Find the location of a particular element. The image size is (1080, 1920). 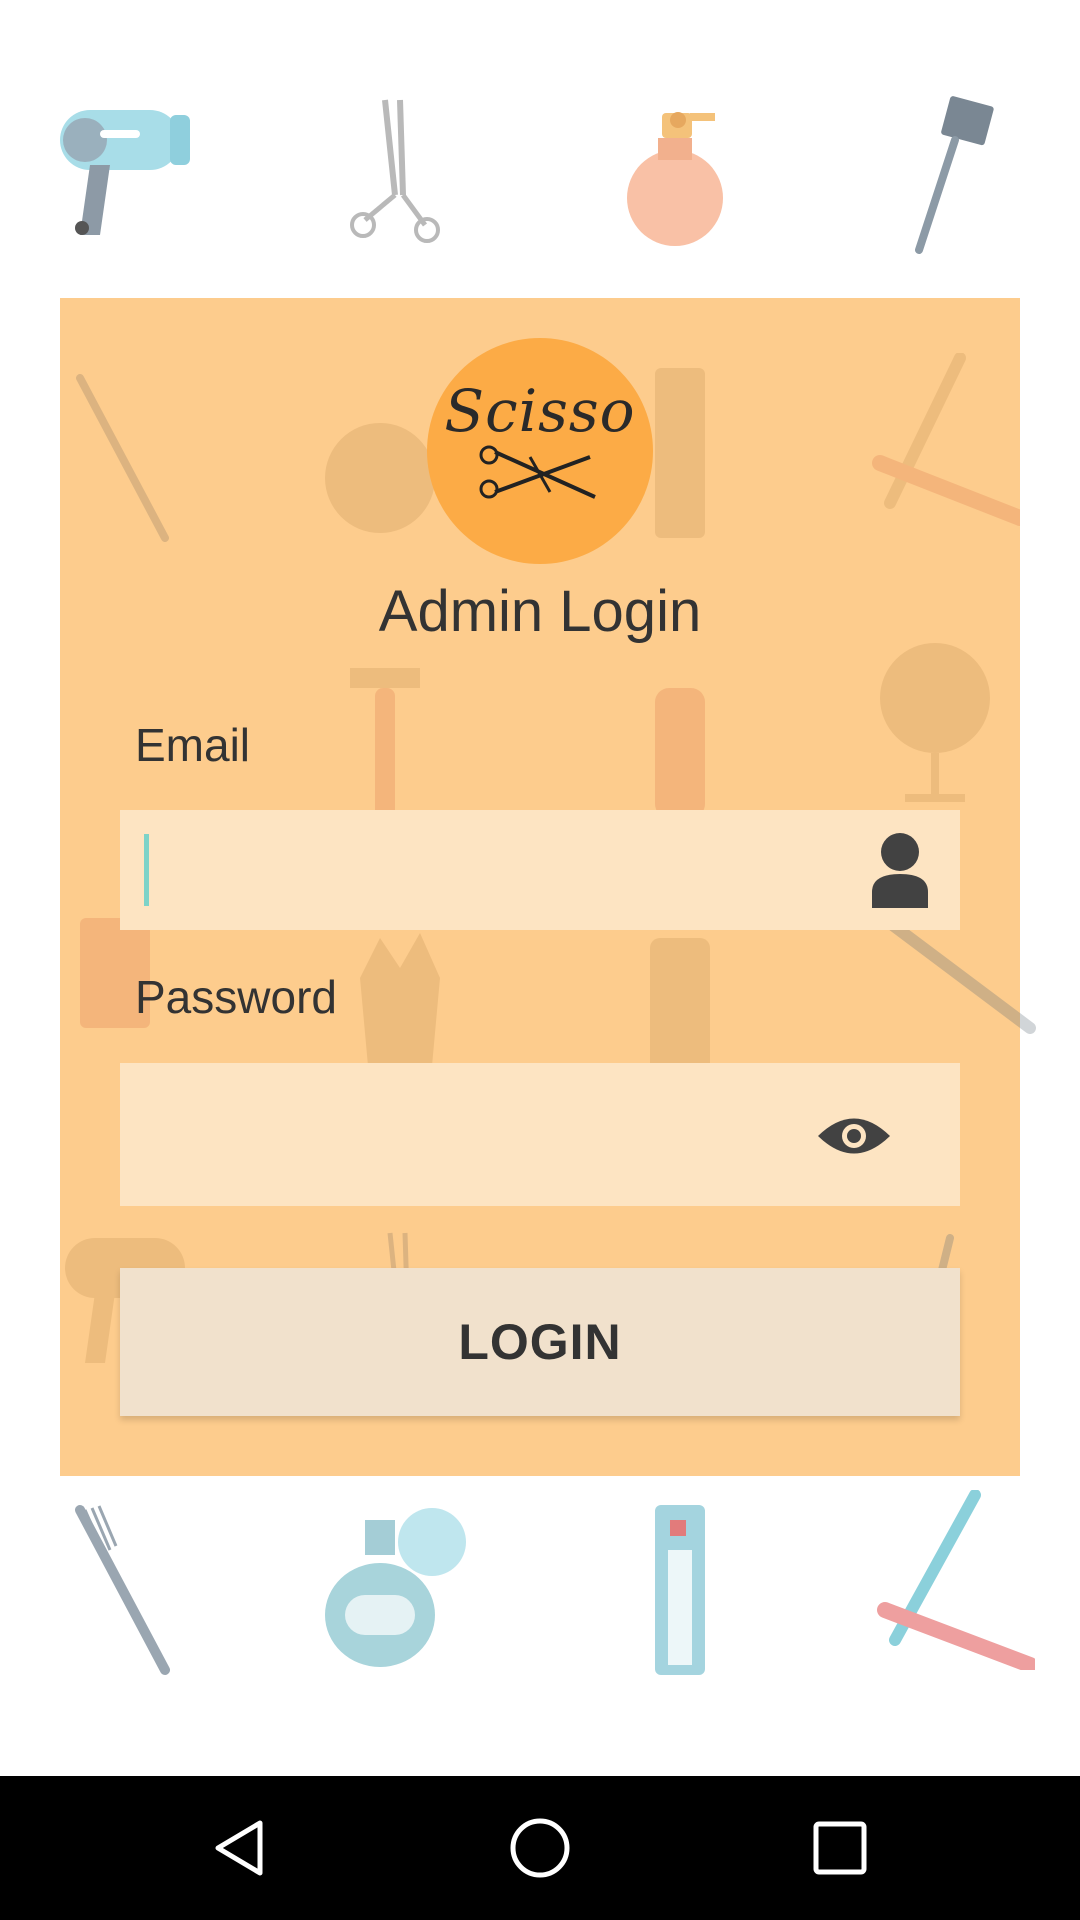

person-icon is located at coordinates (900, 870).